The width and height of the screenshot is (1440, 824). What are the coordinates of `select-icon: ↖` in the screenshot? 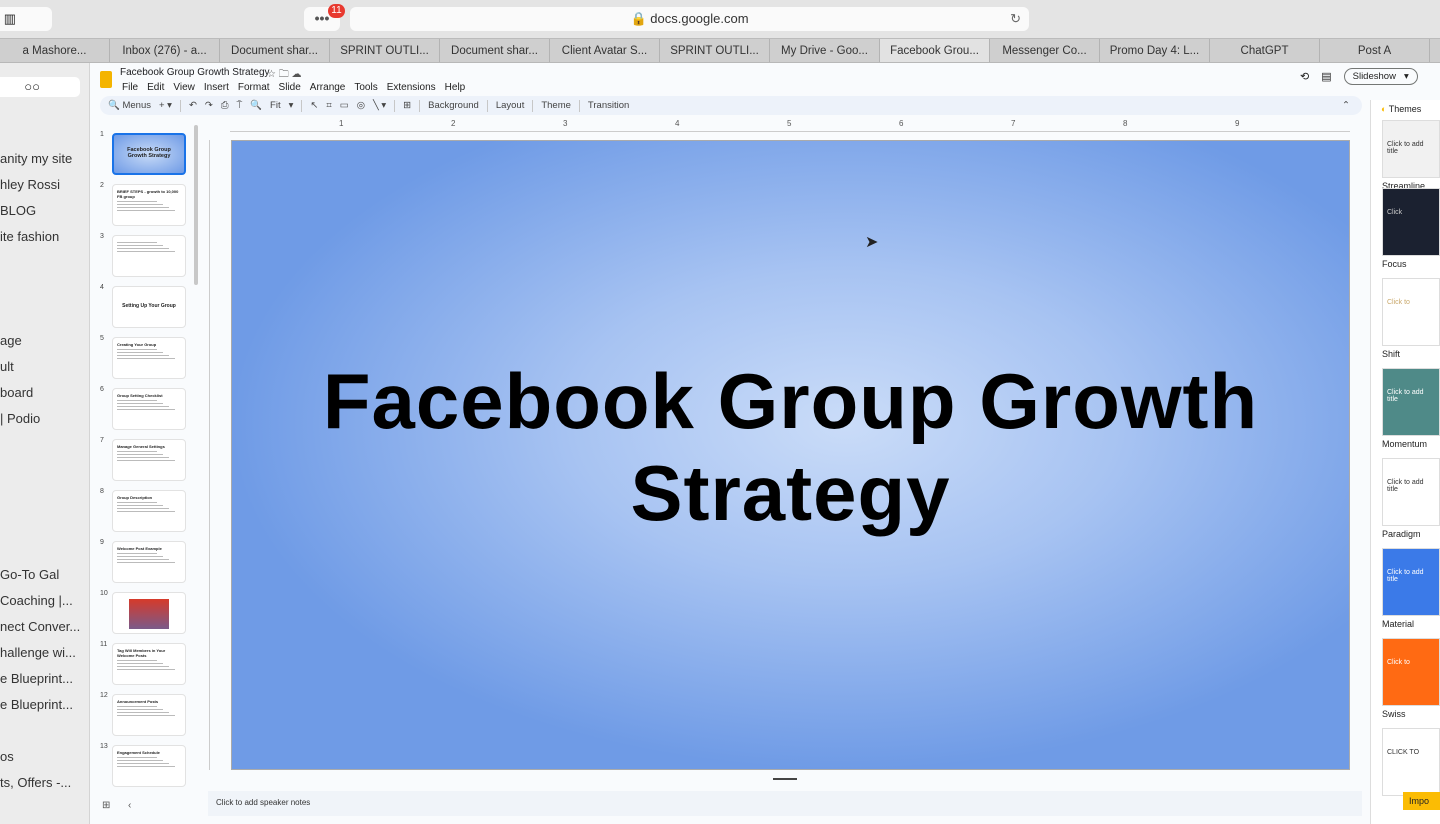 It's located at (314, 105).